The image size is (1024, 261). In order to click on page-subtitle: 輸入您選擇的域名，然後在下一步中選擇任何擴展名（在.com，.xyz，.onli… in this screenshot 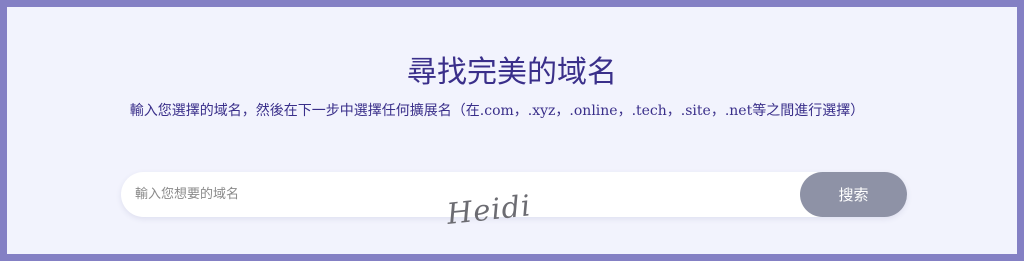, I will do `click(497, 111)`.